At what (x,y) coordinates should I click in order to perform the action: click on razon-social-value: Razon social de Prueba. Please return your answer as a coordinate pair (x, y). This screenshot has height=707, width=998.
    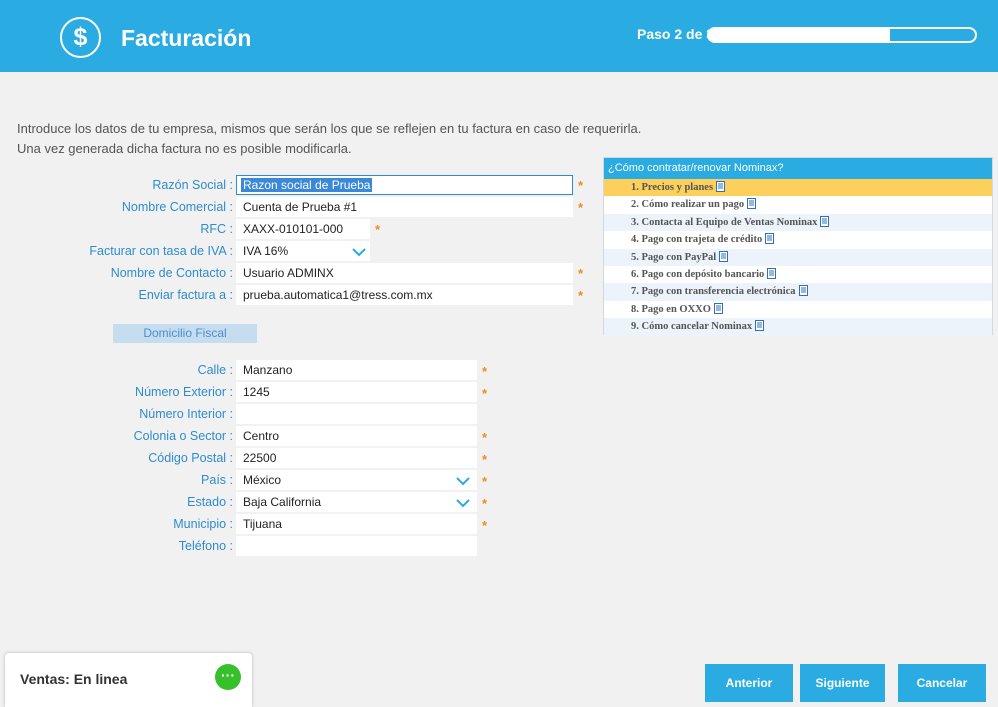
    Looking at the image, I should click on (307, 185).